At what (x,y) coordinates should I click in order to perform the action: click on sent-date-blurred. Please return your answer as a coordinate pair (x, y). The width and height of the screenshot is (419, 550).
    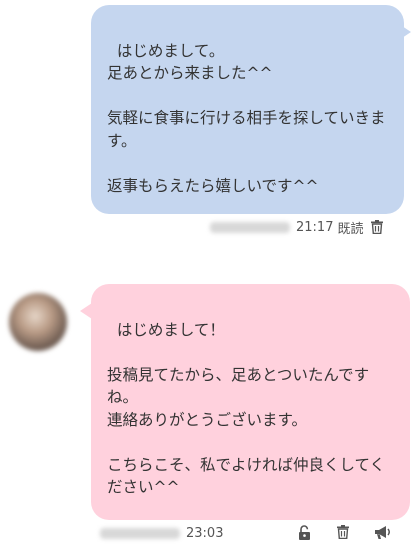
    Looking at the image, I should click on (250, 227).